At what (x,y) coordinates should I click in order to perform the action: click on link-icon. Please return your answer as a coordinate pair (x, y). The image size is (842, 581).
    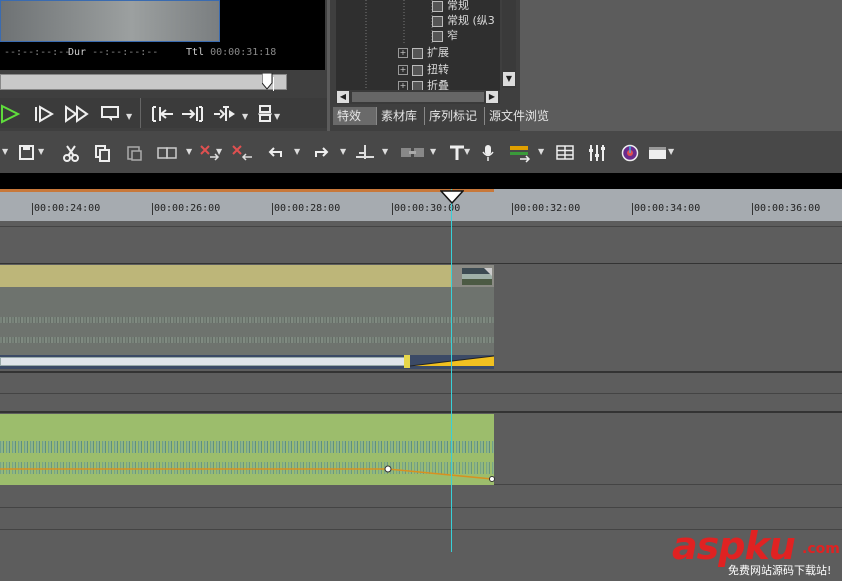
    Looking at the image, I should click on (413, 153).